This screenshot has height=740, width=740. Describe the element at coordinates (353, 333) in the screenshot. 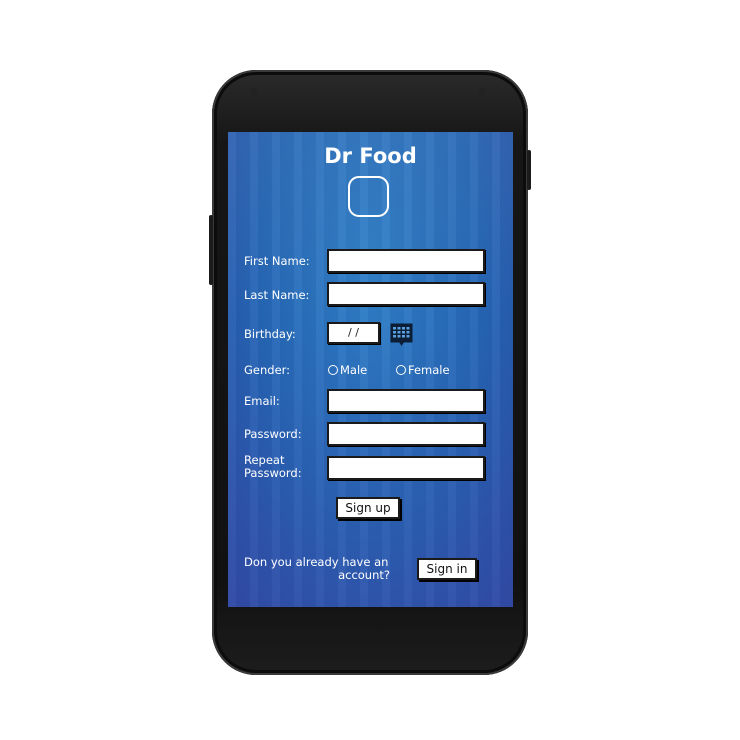

I see `birthday-input: / /` at that location.